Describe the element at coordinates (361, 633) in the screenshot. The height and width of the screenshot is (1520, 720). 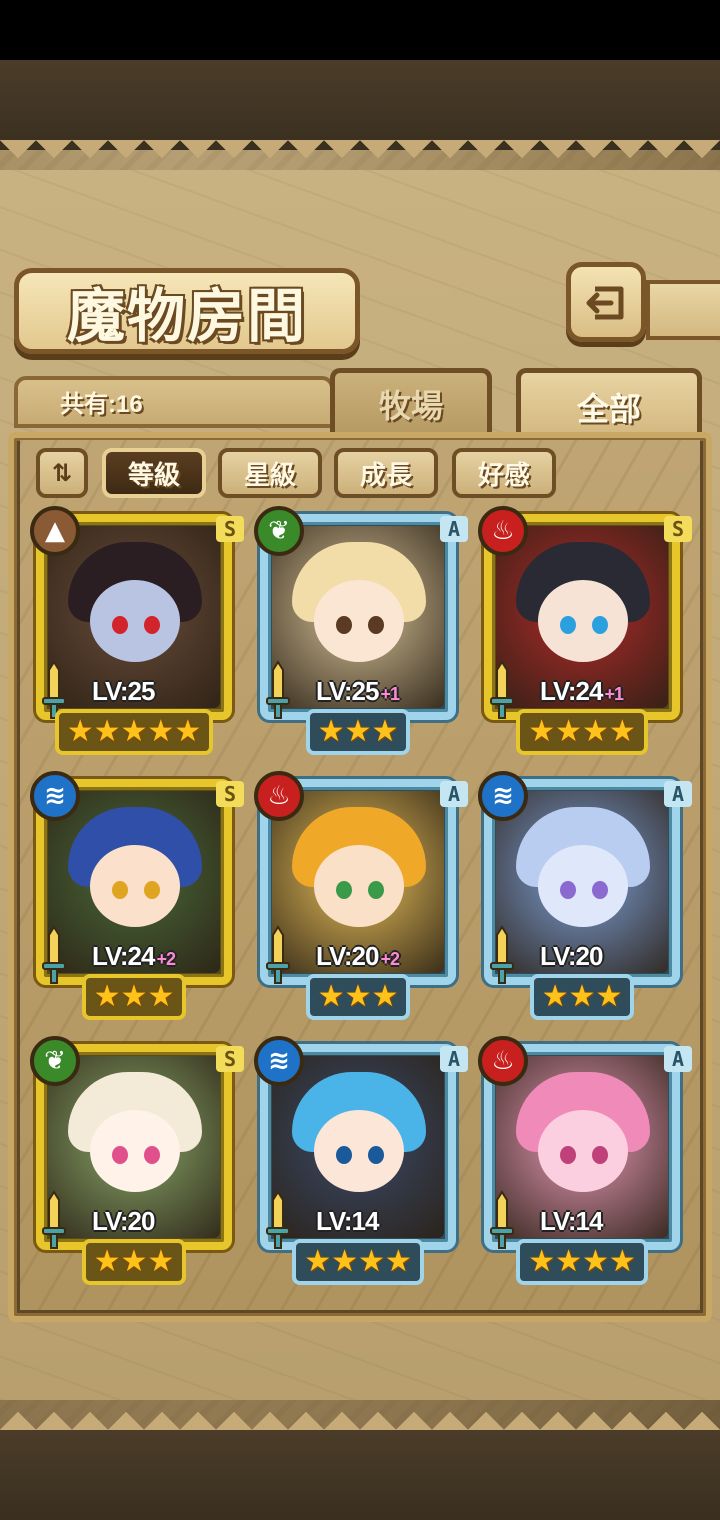
I see `monster-card: ❦ A LV:25 +1 ★★★` at that location.